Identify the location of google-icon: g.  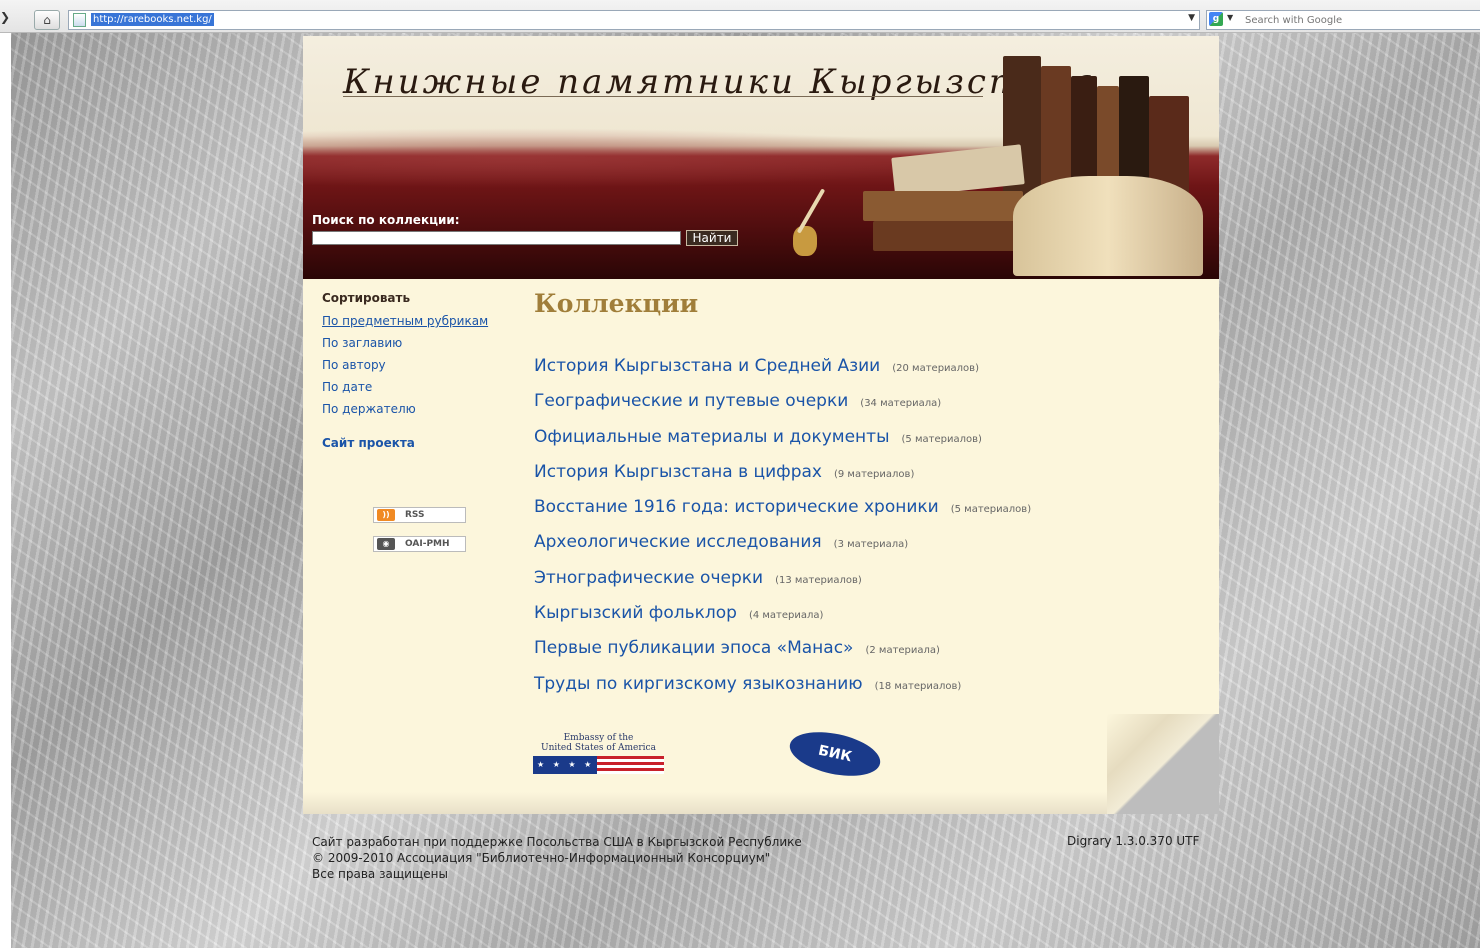
(1216, 19).